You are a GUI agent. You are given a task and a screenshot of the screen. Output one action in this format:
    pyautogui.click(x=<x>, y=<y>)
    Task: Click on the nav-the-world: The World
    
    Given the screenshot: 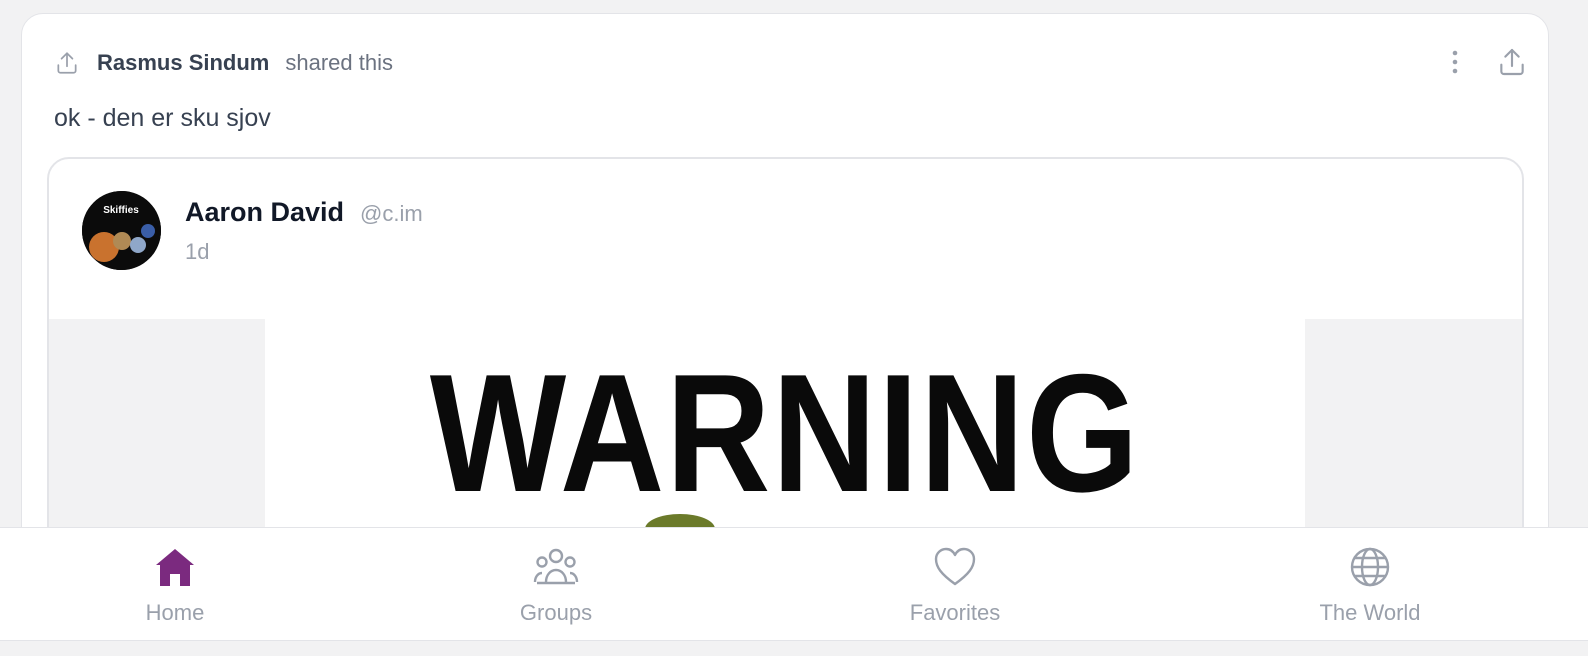 What is the action you would take?
    pyautogui.click(x=1370, y=589)
    